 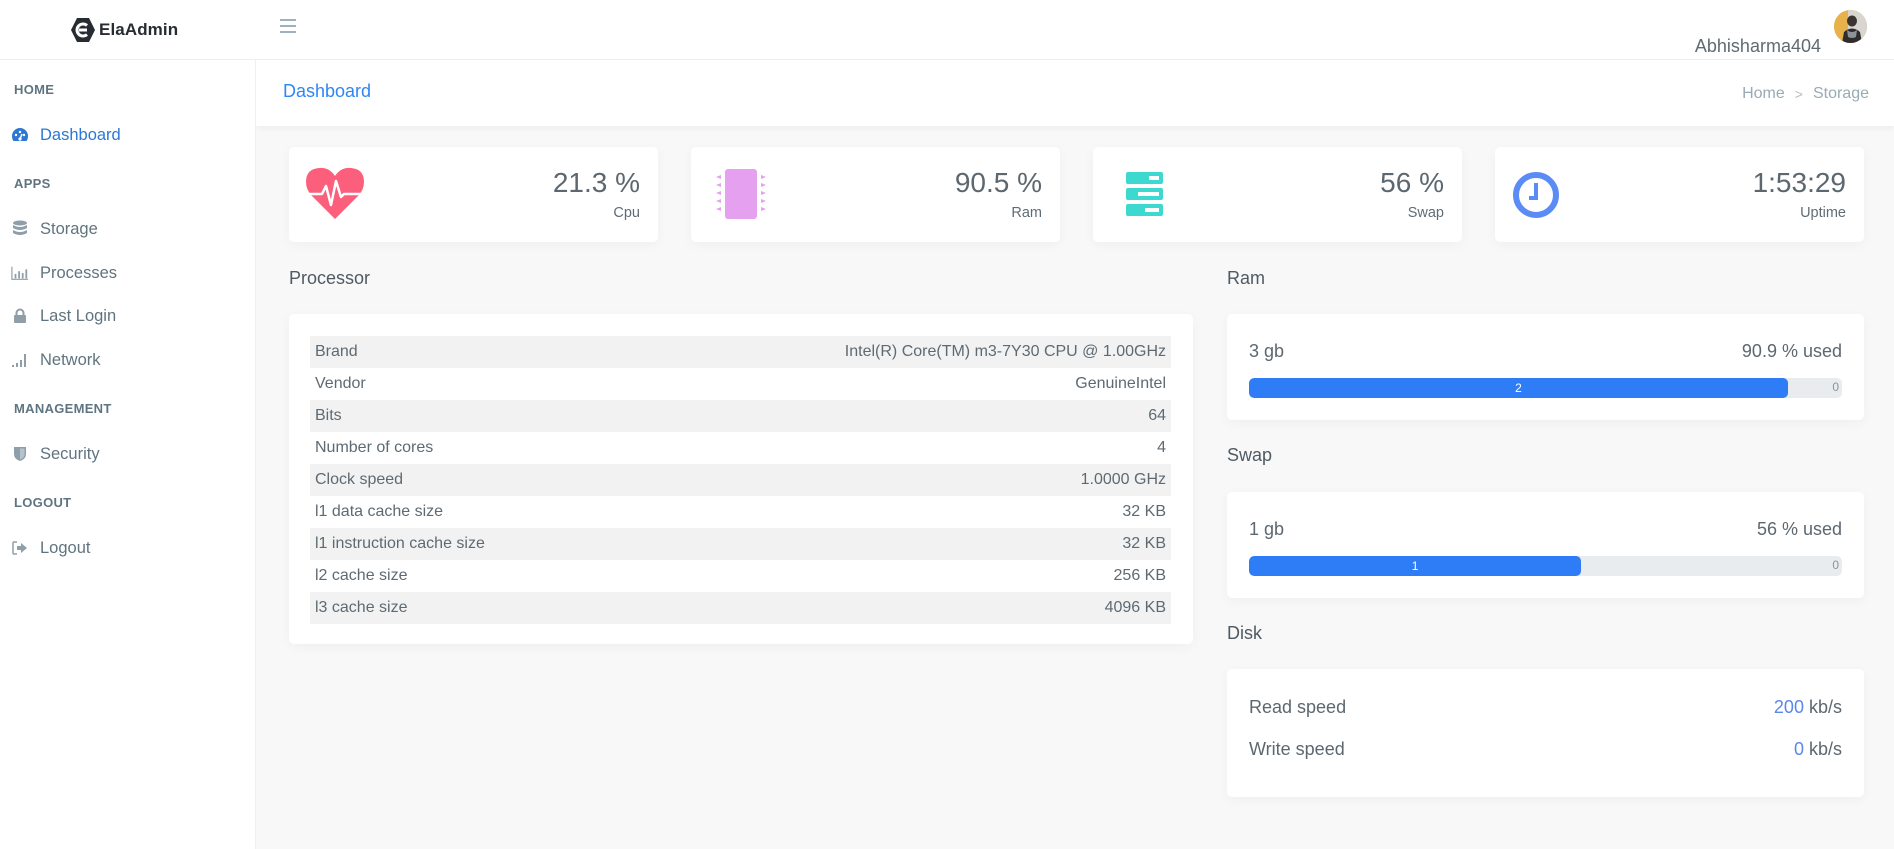 I want to click on ram-used-percent: 90.9 % used, so click(x=1791, y=351).